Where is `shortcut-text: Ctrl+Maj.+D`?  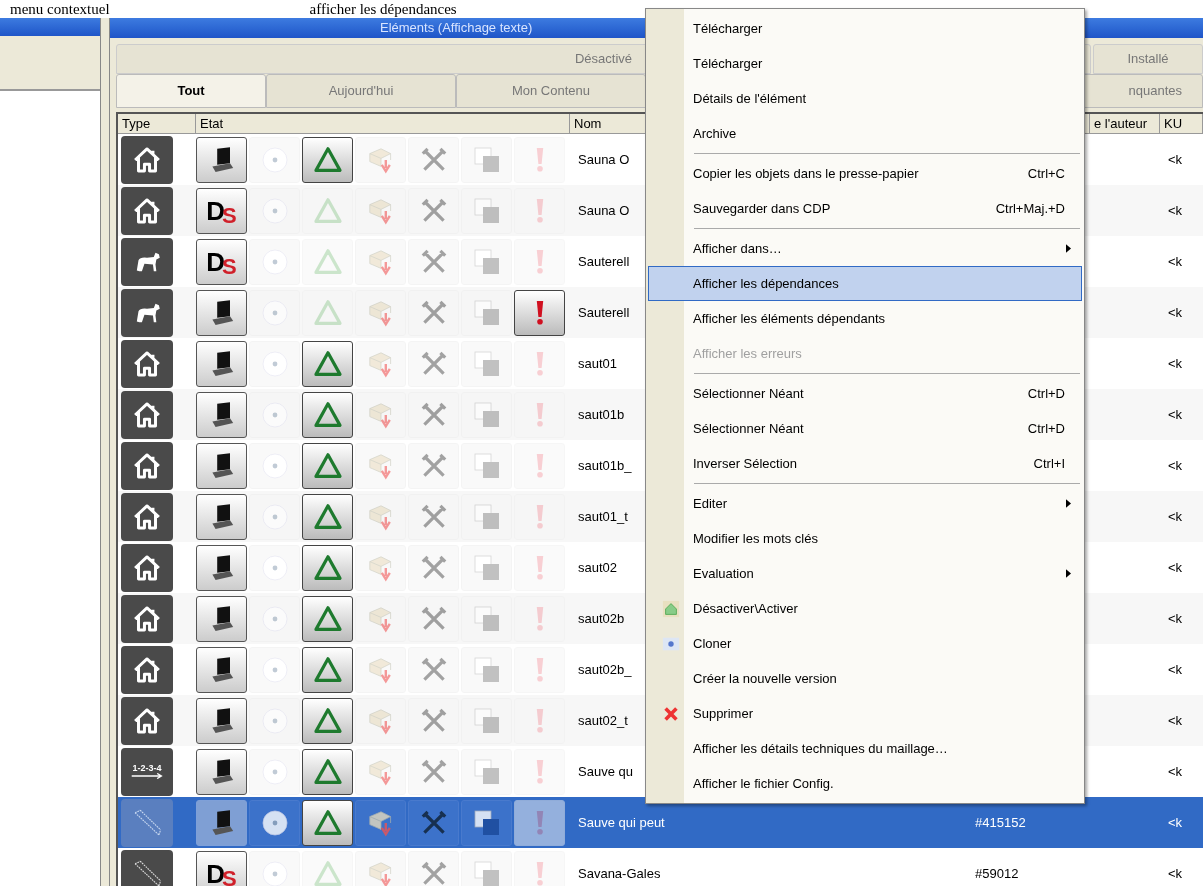
shortcut-text: Ctrl+Maj.+D is located at coordinates (1030, 208).